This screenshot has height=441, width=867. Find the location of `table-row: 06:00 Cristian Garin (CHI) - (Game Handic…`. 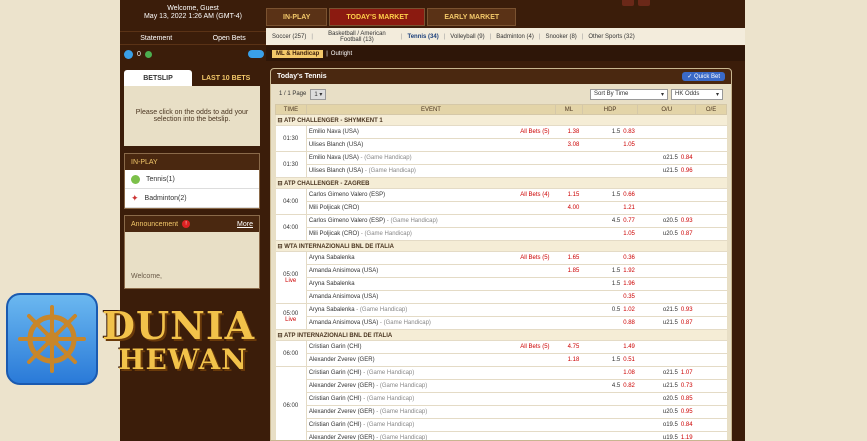

table-row: 06:00 Cristian Garin (CHI) - (Game Handic… is located at coordinates (501, 403).